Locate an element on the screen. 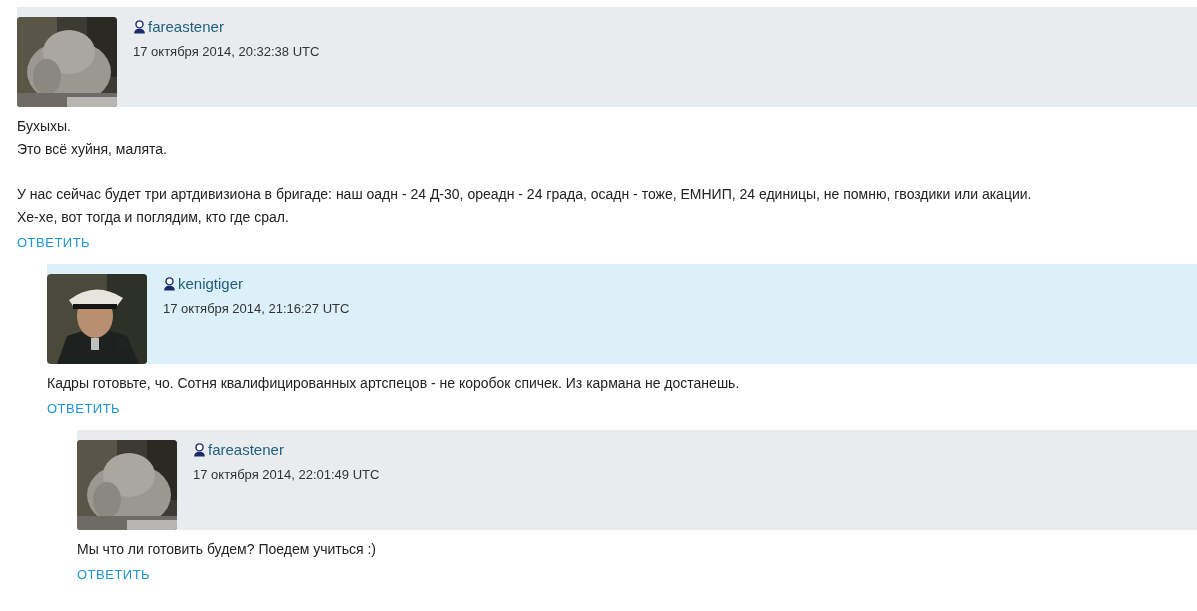 This screenshot has width=1197, height=611. comment-text: Кадры готовьте, чо. Сотня квалифицированных артспецов - не коробок спичек. Из кармана не достанешь. is located at coordinates (394, 383).